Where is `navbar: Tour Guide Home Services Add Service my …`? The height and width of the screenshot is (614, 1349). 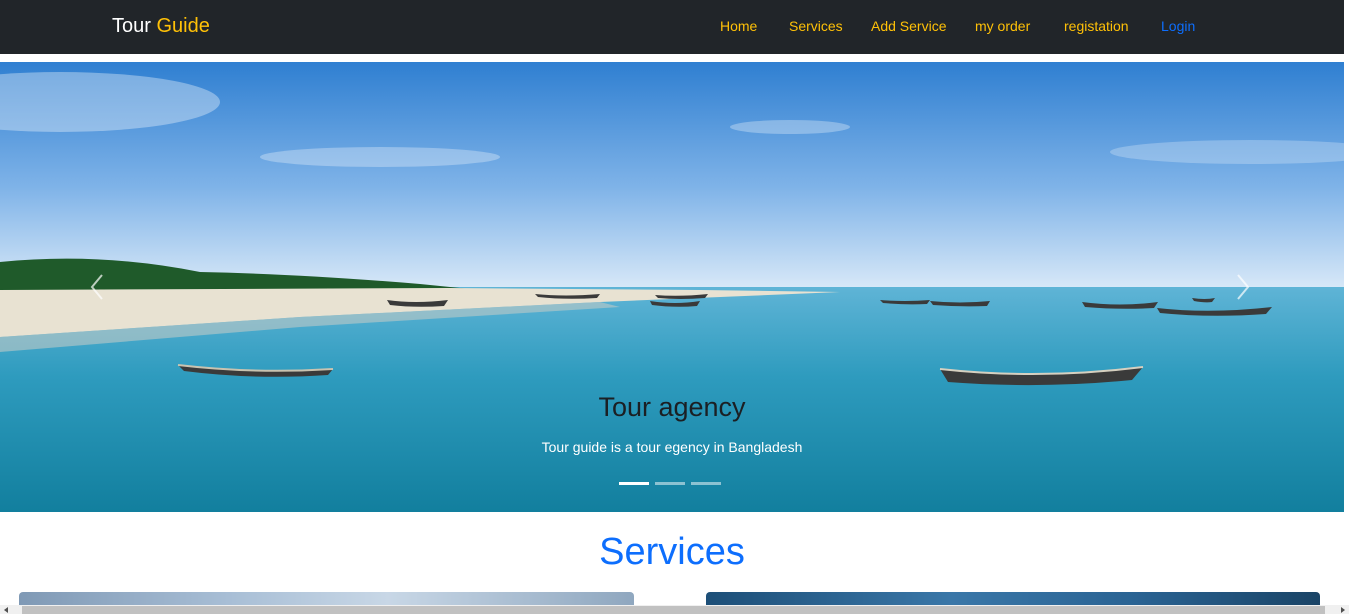 navbar: Tour Guide Home Services Add Service my … is located at coordinates (672, 27).